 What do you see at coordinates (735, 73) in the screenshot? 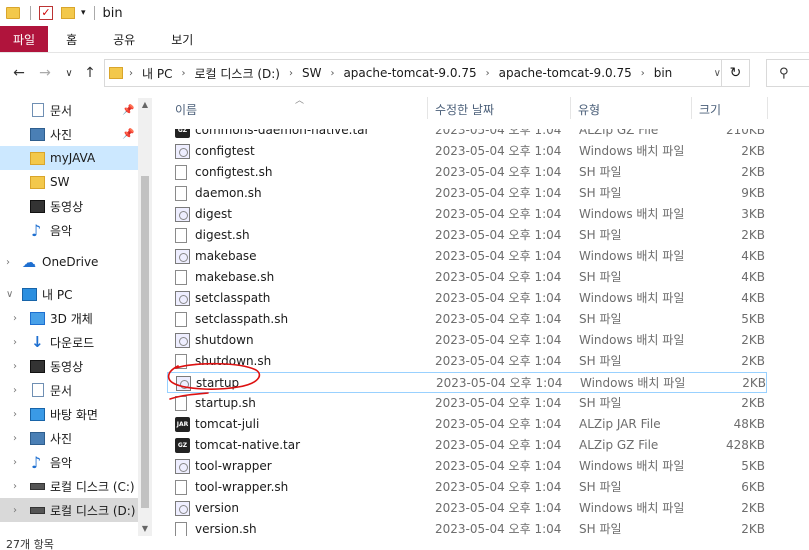
I see `refresh-button: ↻` at bounding box center [735, 73].